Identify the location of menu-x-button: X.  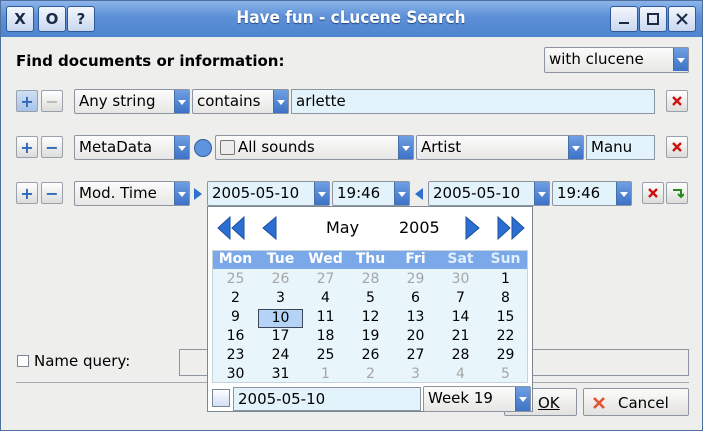
(20, 19).